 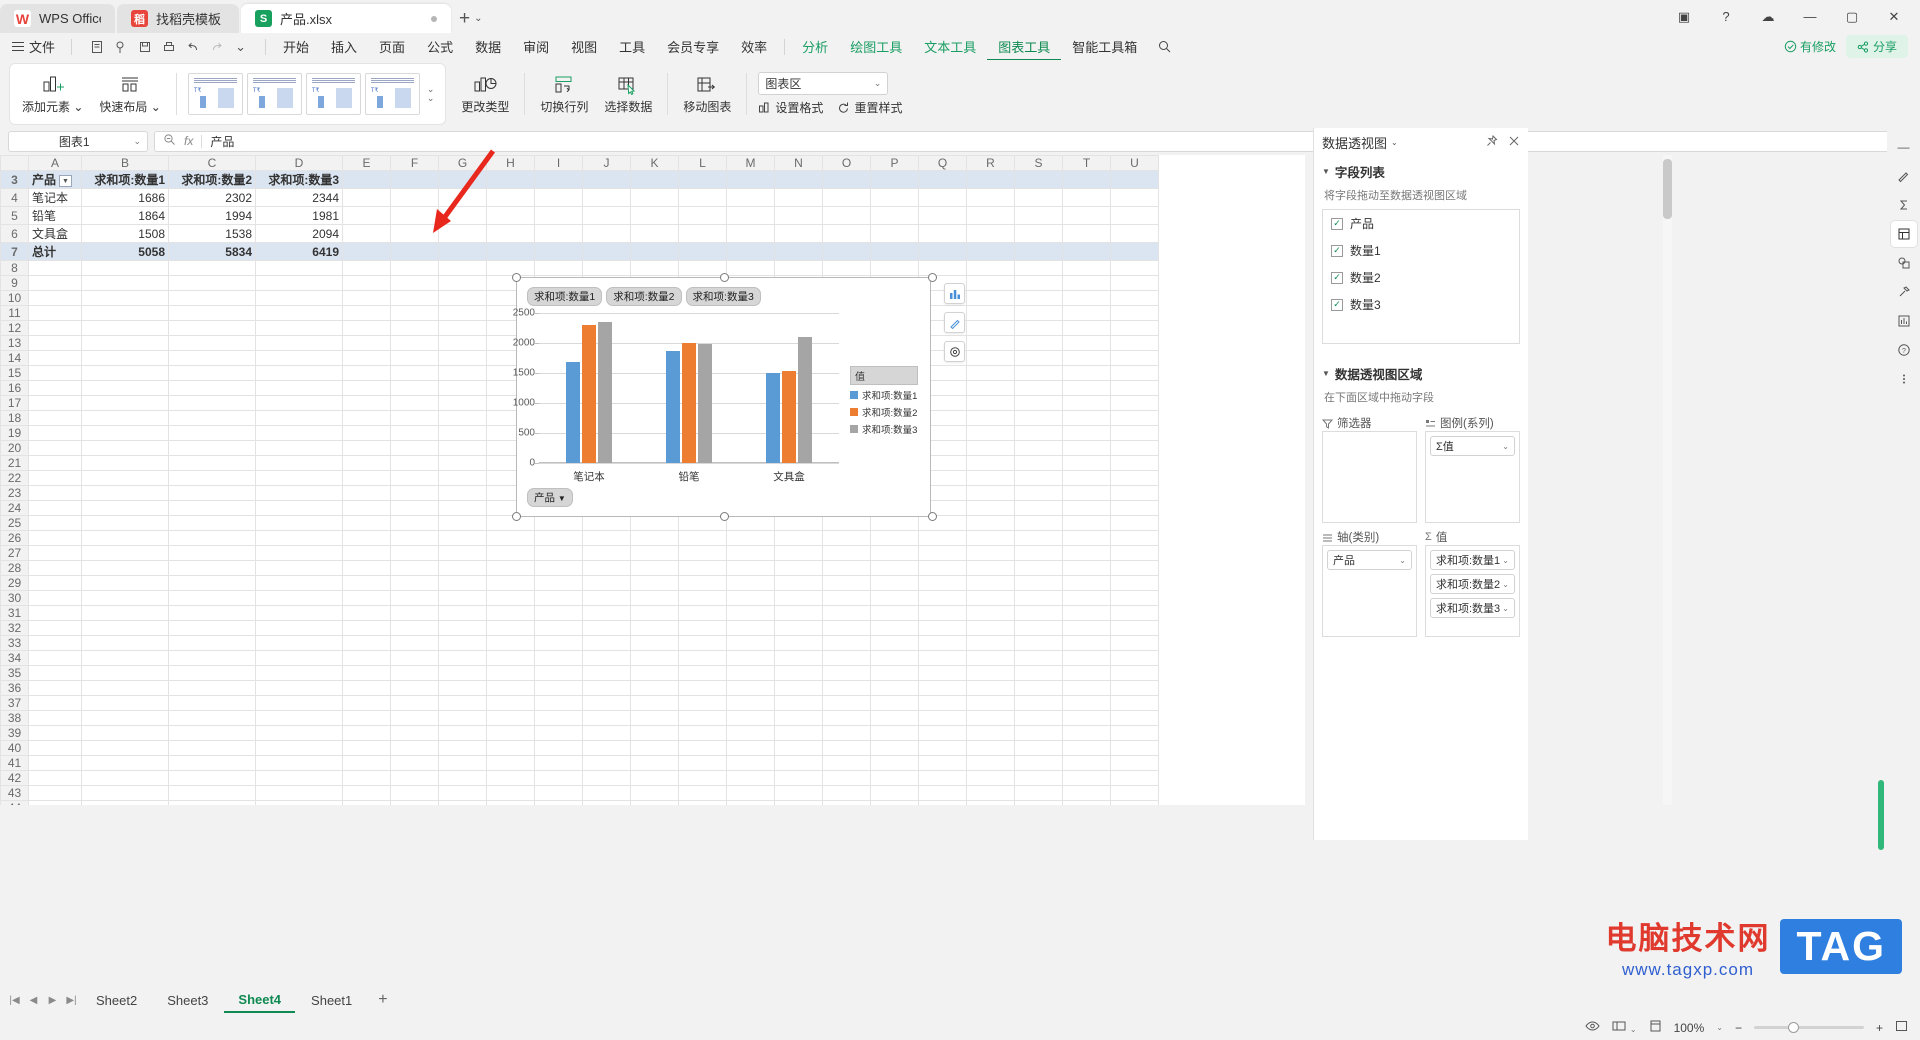 I want to click on row-header: 27, so click(x=14, y=553).